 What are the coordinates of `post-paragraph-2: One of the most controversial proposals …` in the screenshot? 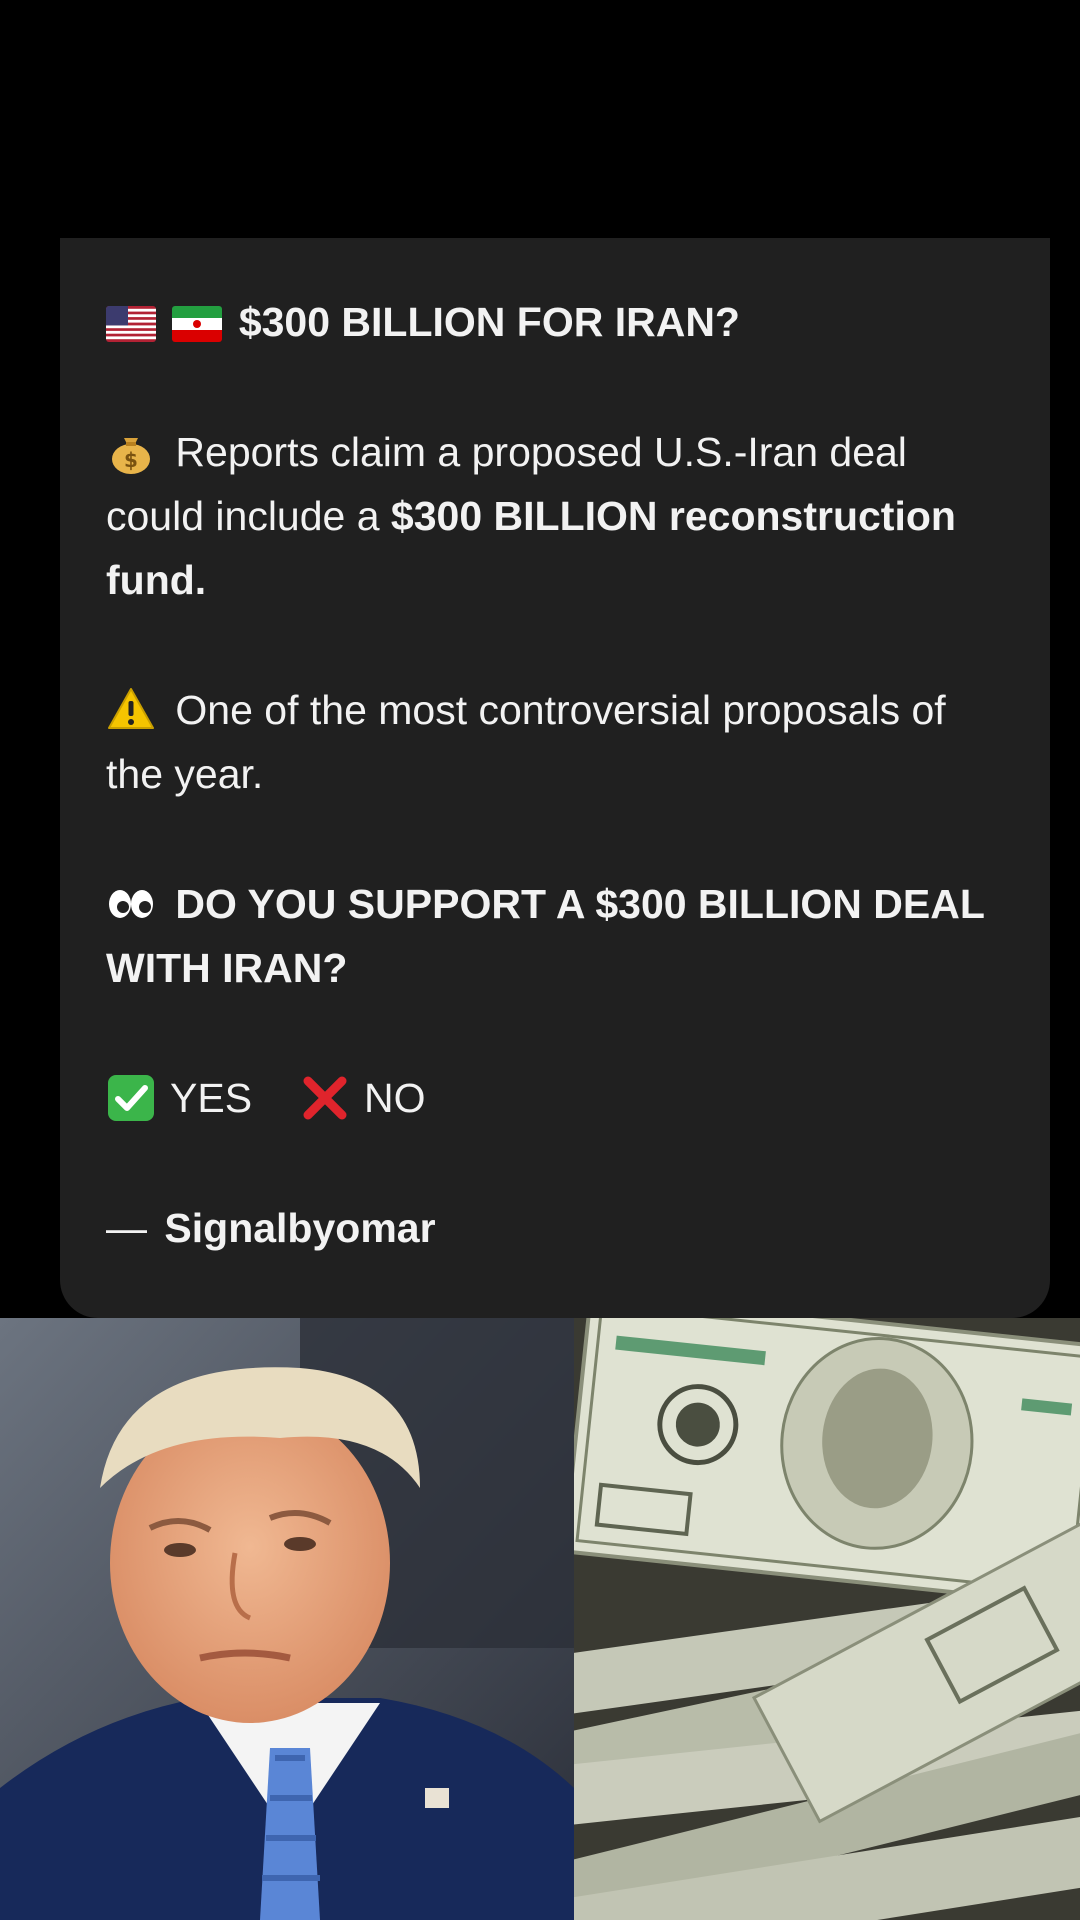 It's located at (555, 742).